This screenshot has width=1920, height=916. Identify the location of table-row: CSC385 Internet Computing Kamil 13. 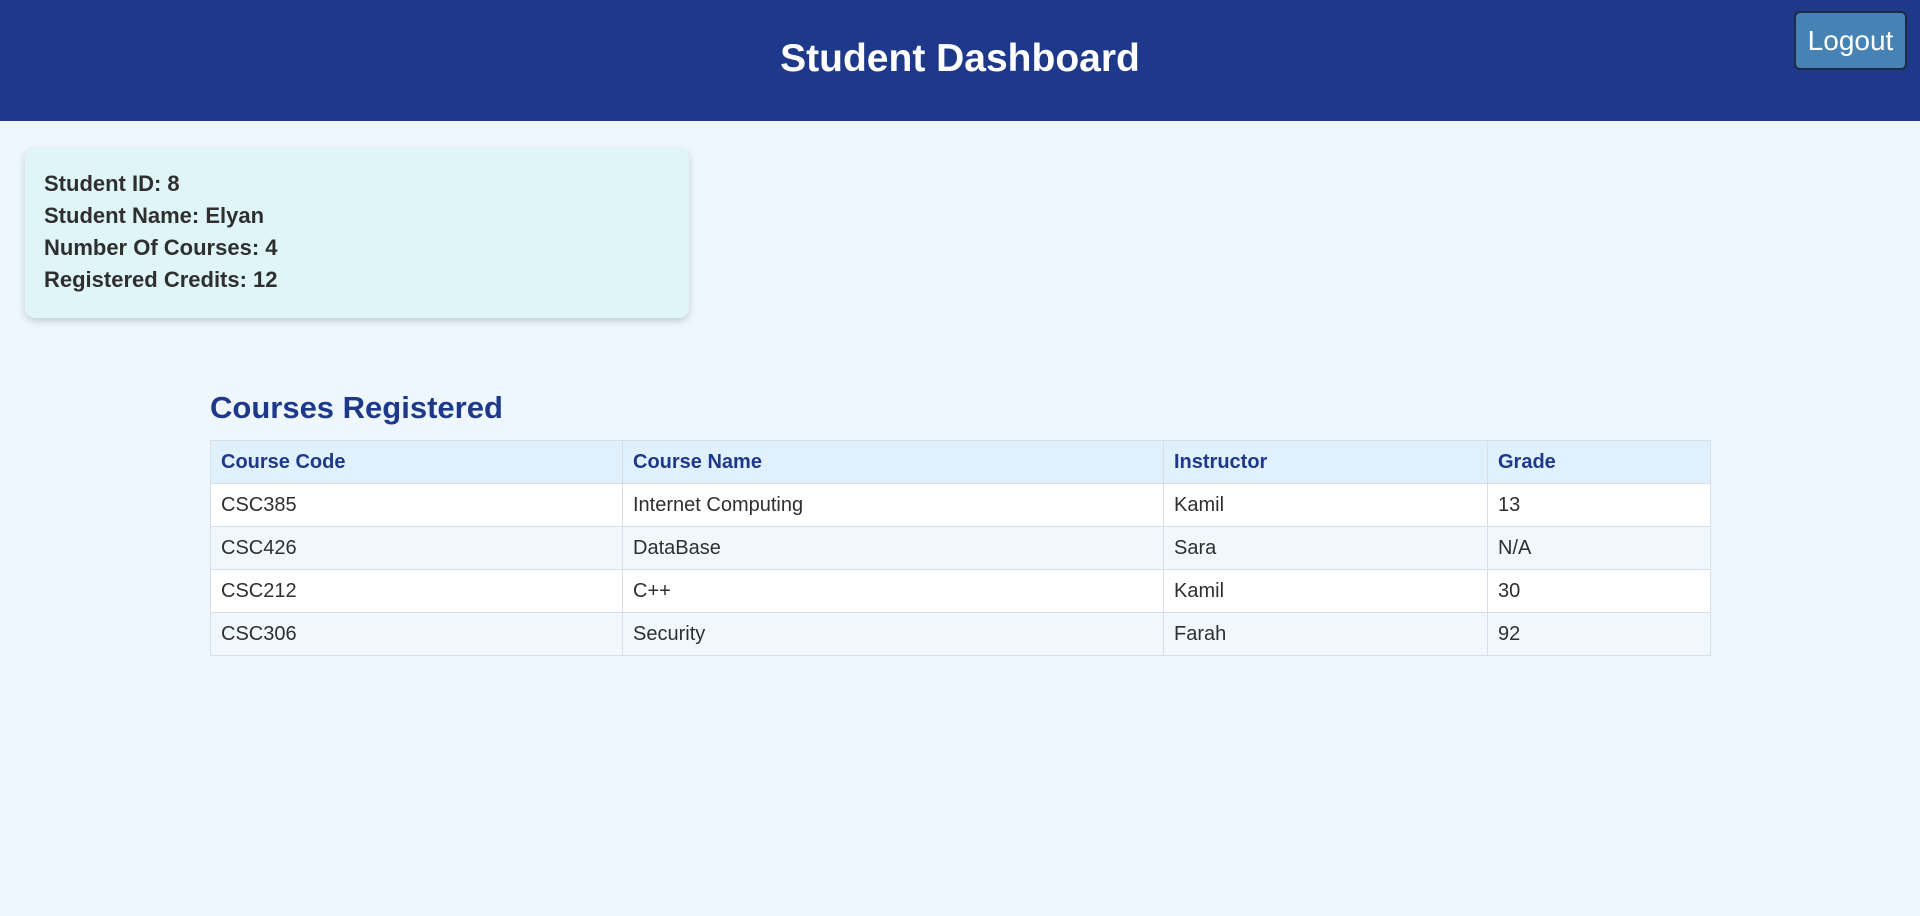
(960, 505).